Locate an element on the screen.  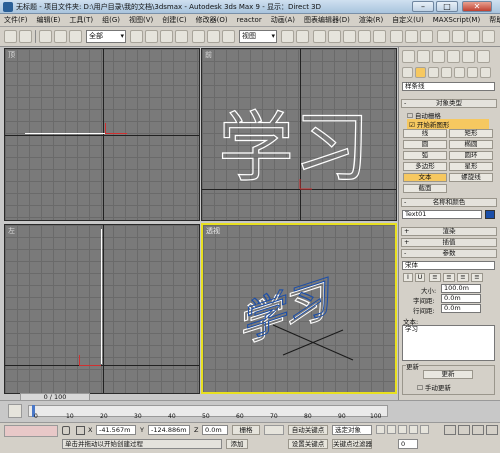
rendering-rollout: + 渲染 is located at coordinates (449, 231).